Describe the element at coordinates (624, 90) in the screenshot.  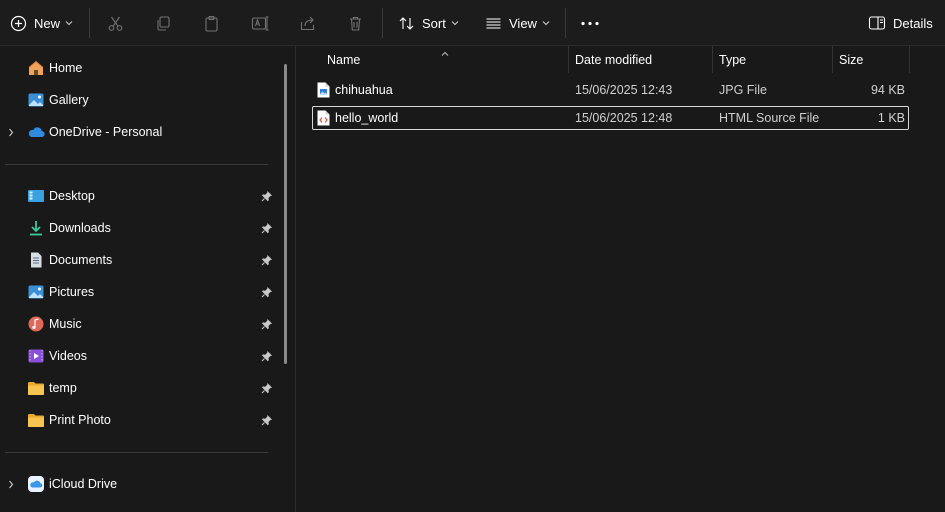
I see `file-date-modified: 15/06/2025 12:43` at that location.